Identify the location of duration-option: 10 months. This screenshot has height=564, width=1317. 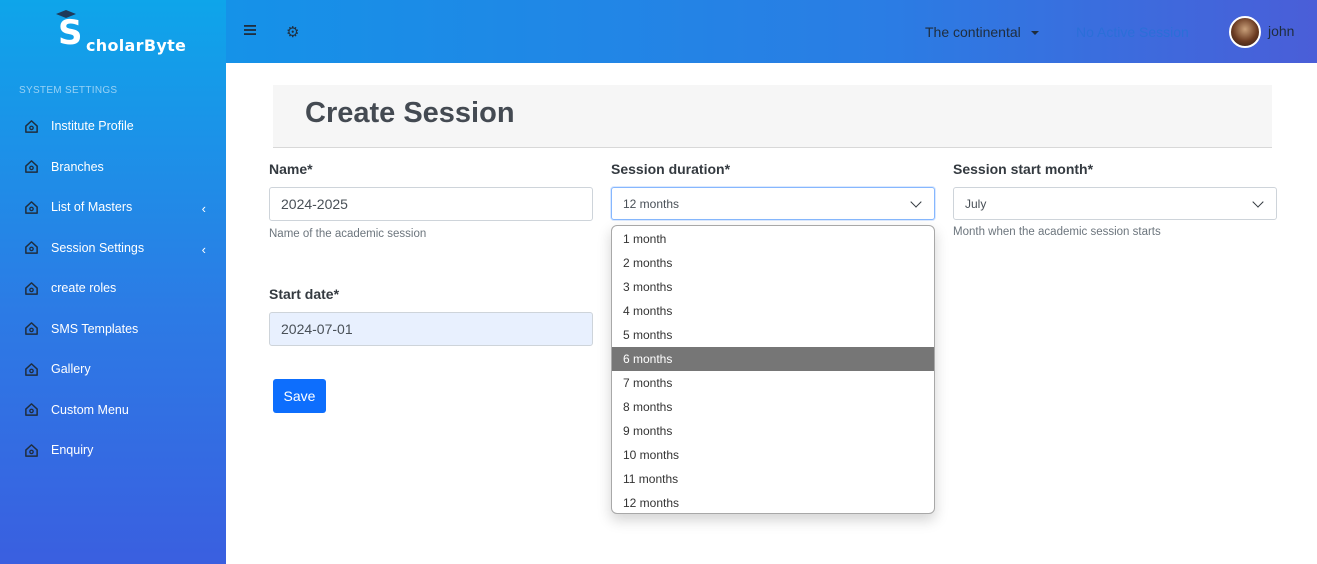
(773, 455).